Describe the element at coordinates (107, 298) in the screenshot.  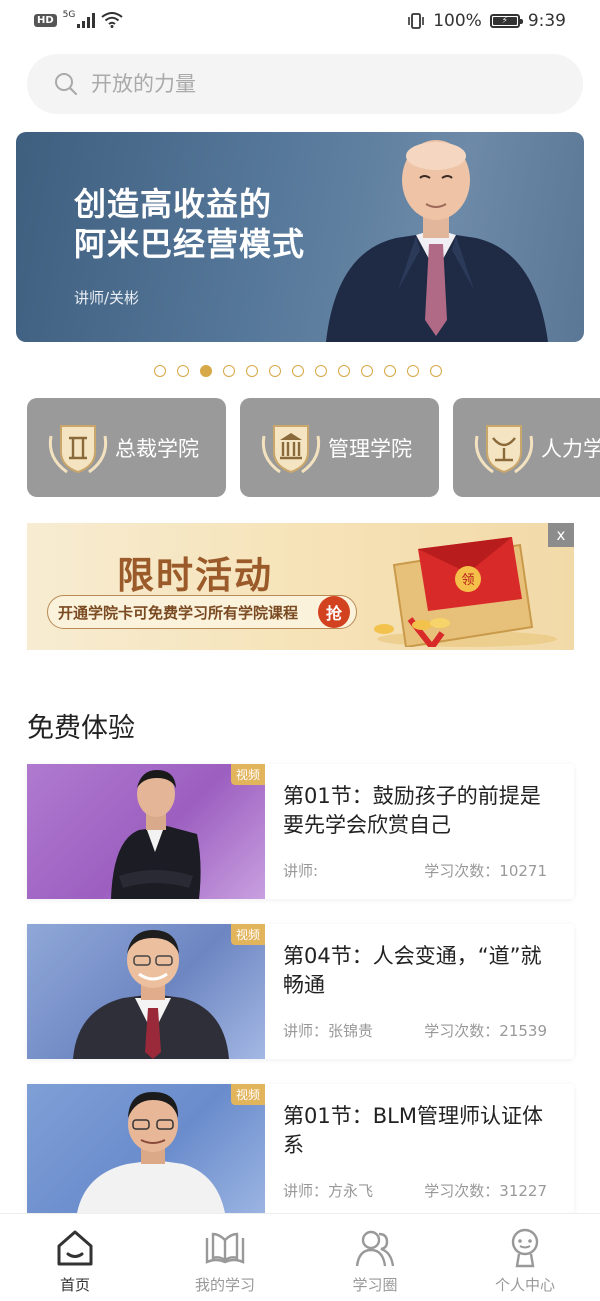
I see `banner-lecturer: 讲师/关彬` at that location.